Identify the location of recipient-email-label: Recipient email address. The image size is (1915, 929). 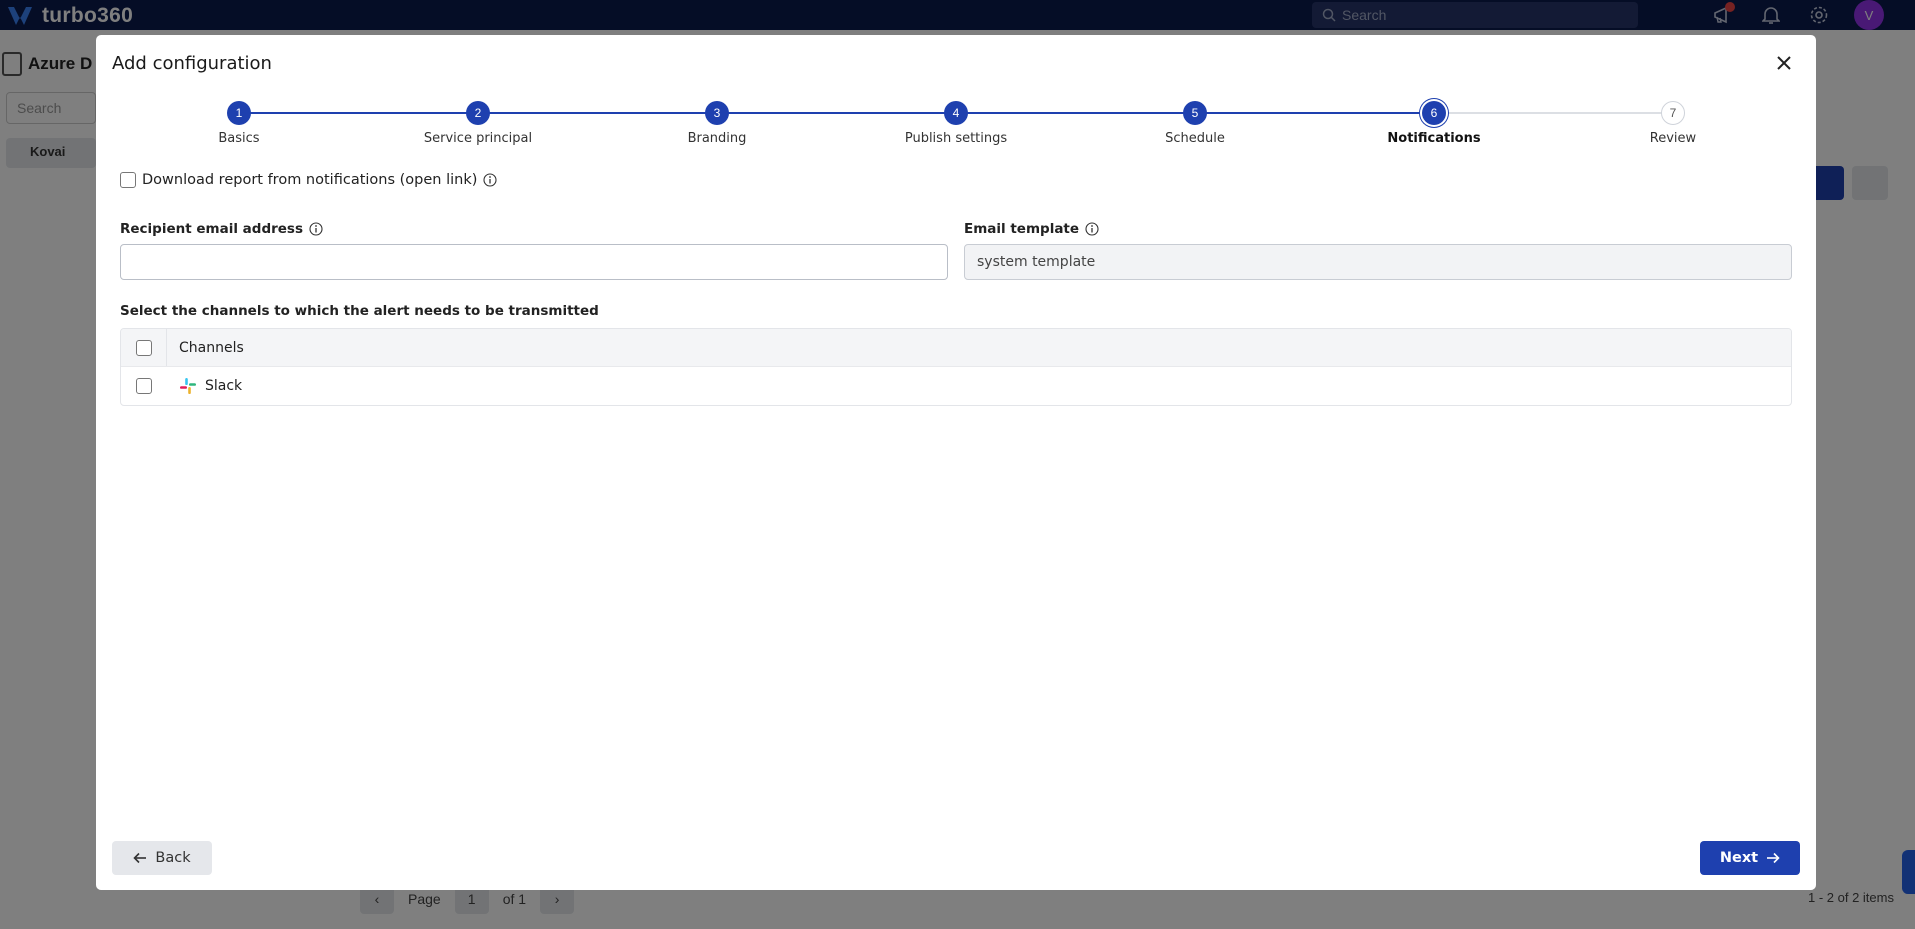
(221, 229).